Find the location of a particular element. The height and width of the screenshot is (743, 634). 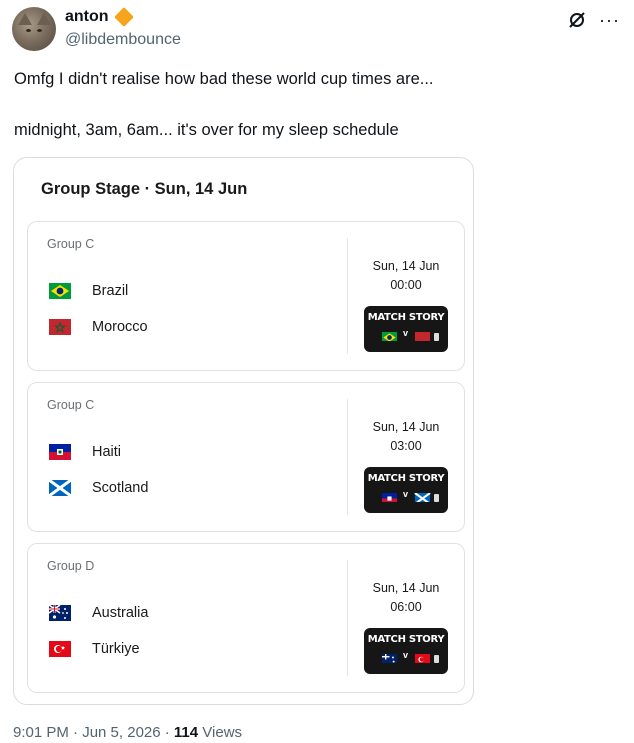

grok-icon is located at coordinates (577, 20).